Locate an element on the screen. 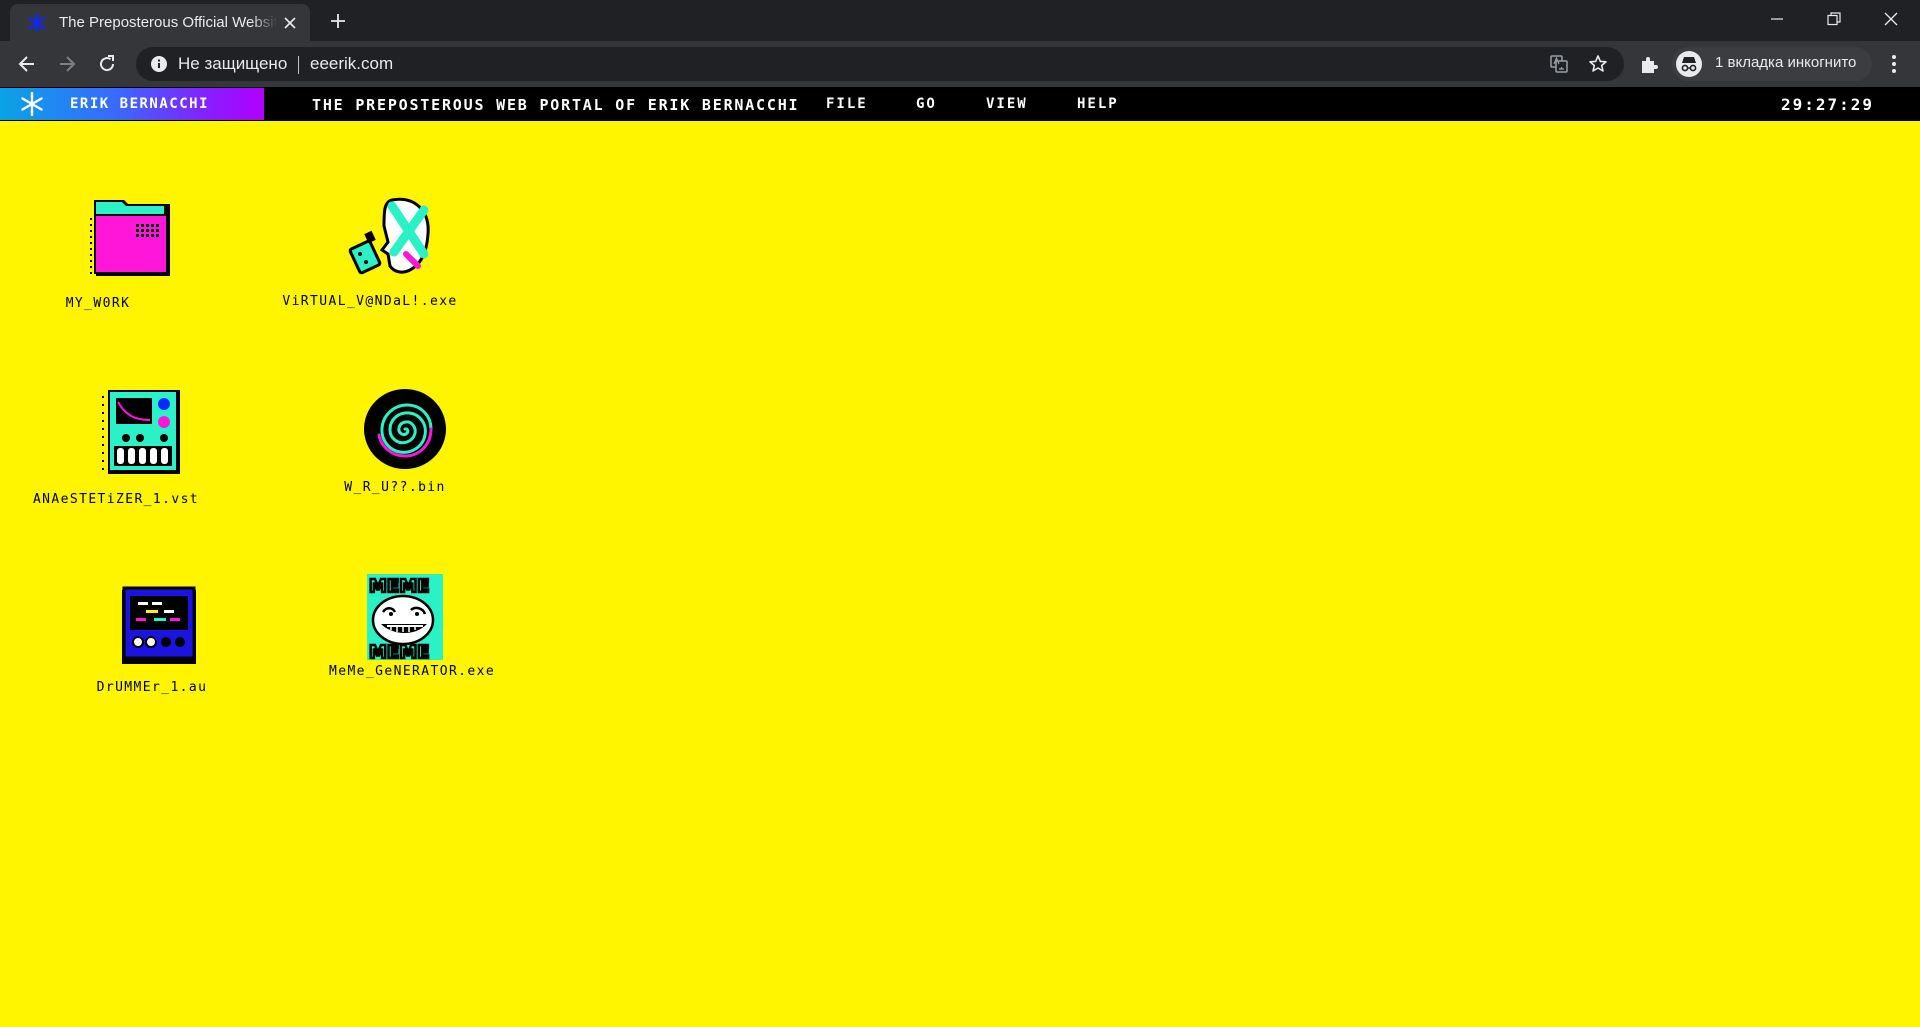  forward-arrow-icon is located at coordinates (67, 64).